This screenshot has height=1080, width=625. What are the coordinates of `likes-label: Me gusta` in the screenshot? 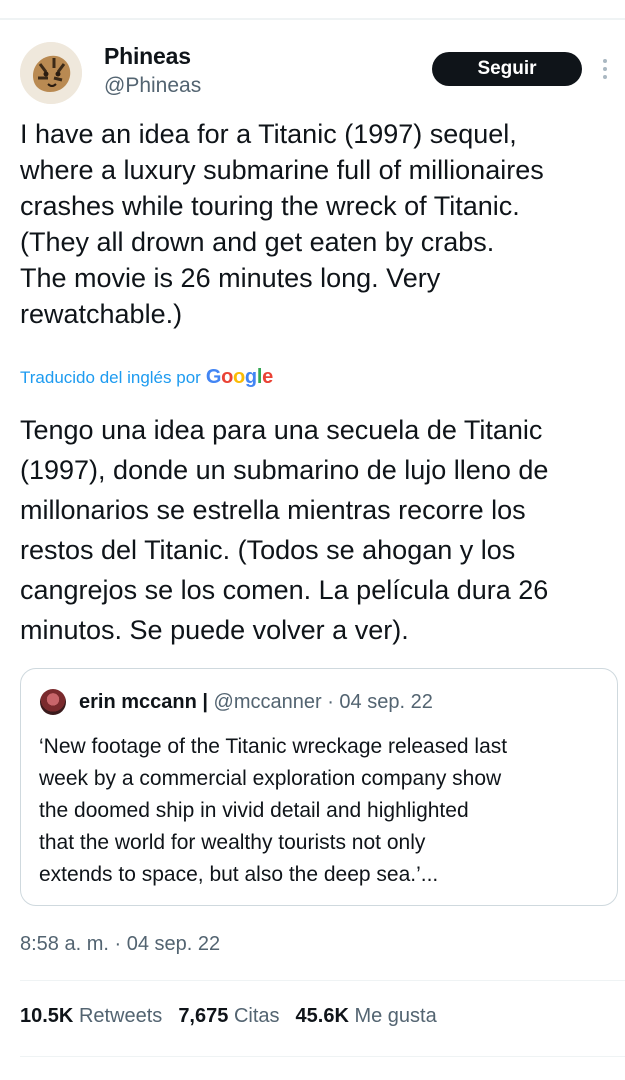 It's located at (395, 1016).